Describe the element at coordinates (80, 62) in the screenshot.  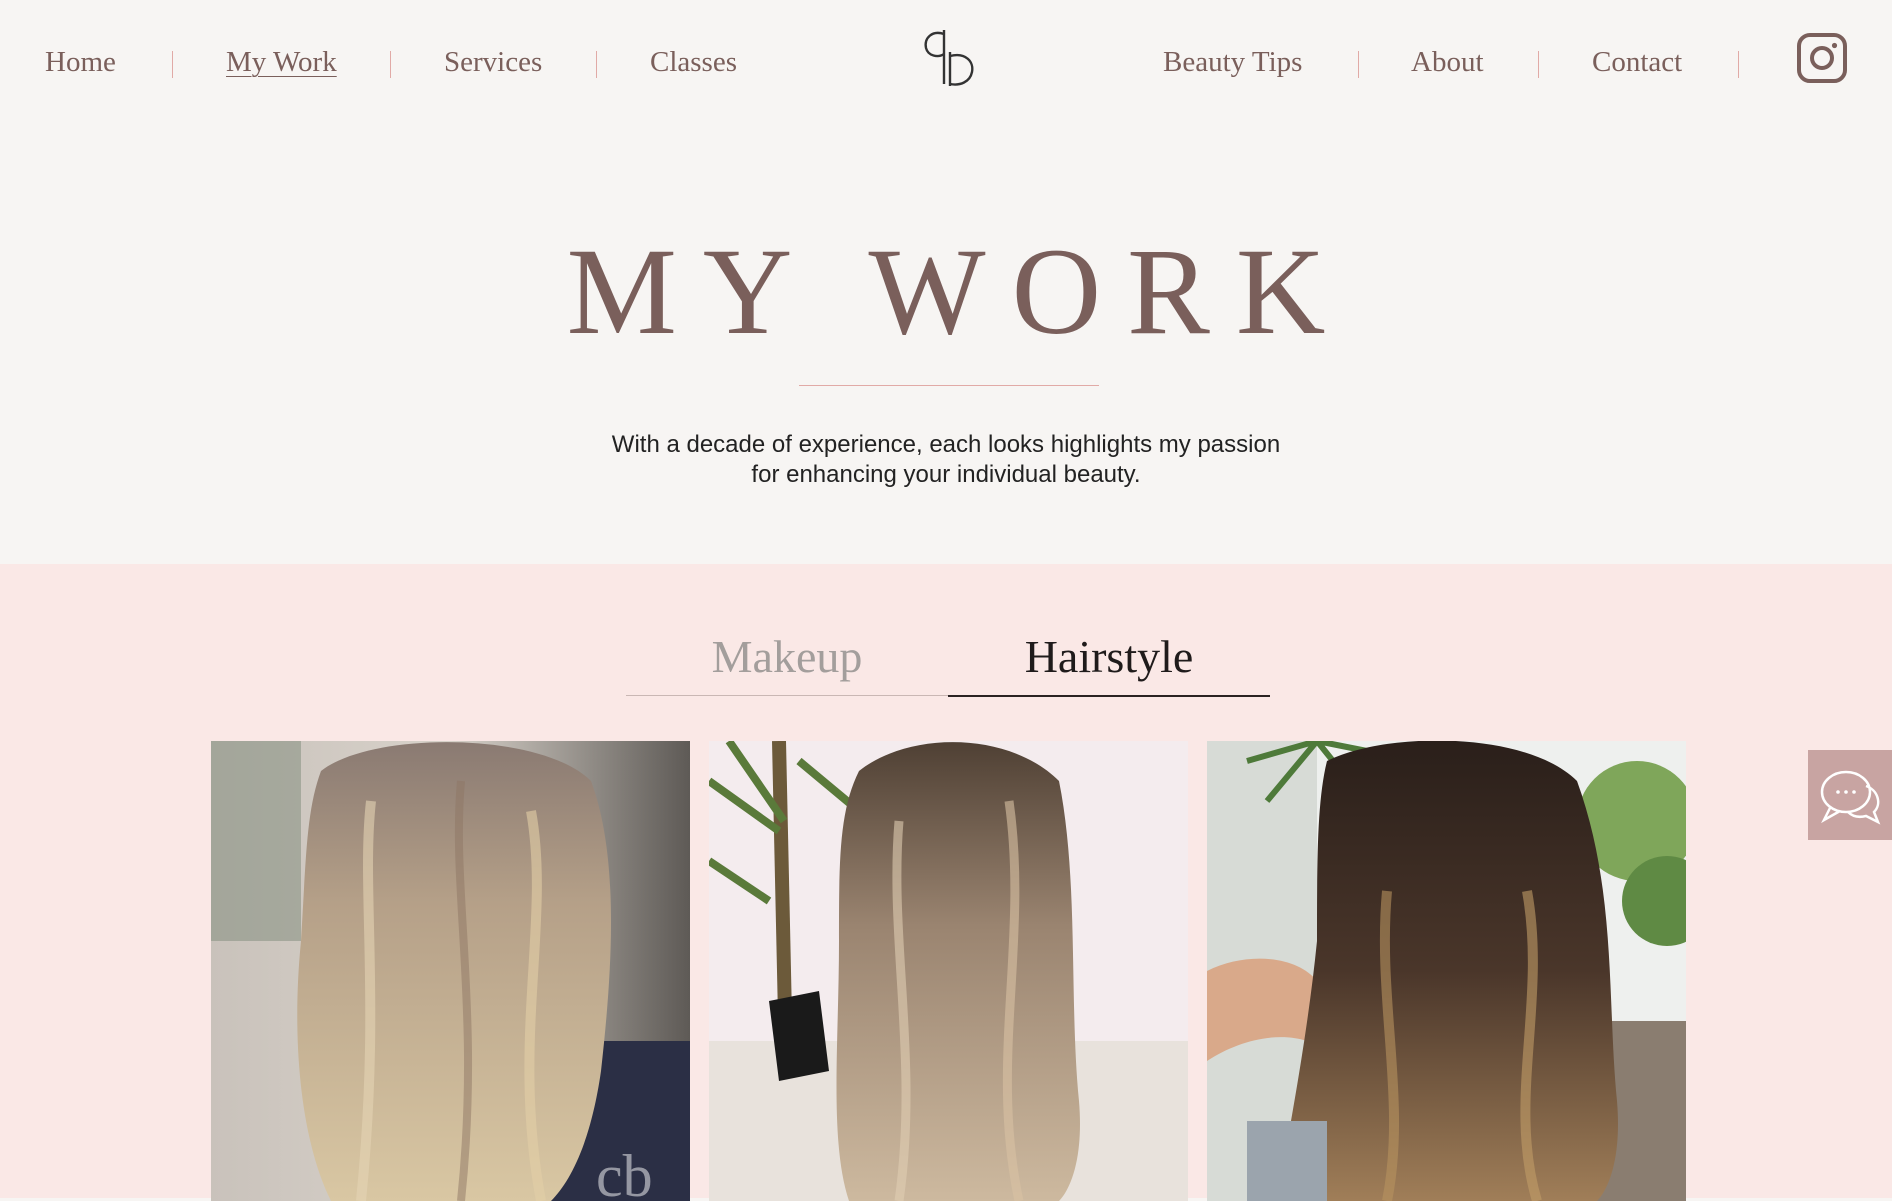
I see `nav-home: Home` at that location.